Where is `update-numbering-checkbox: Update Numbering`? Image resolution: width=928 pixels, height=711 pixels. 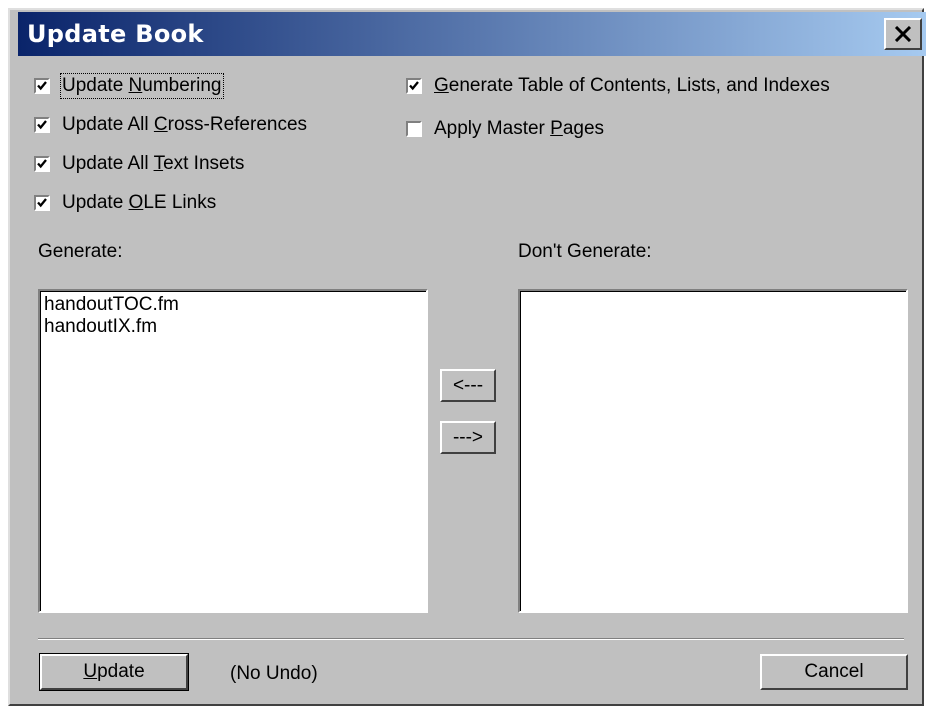
update-numbering-checkbox: Update Numbering is located at coordinates (129, 86).